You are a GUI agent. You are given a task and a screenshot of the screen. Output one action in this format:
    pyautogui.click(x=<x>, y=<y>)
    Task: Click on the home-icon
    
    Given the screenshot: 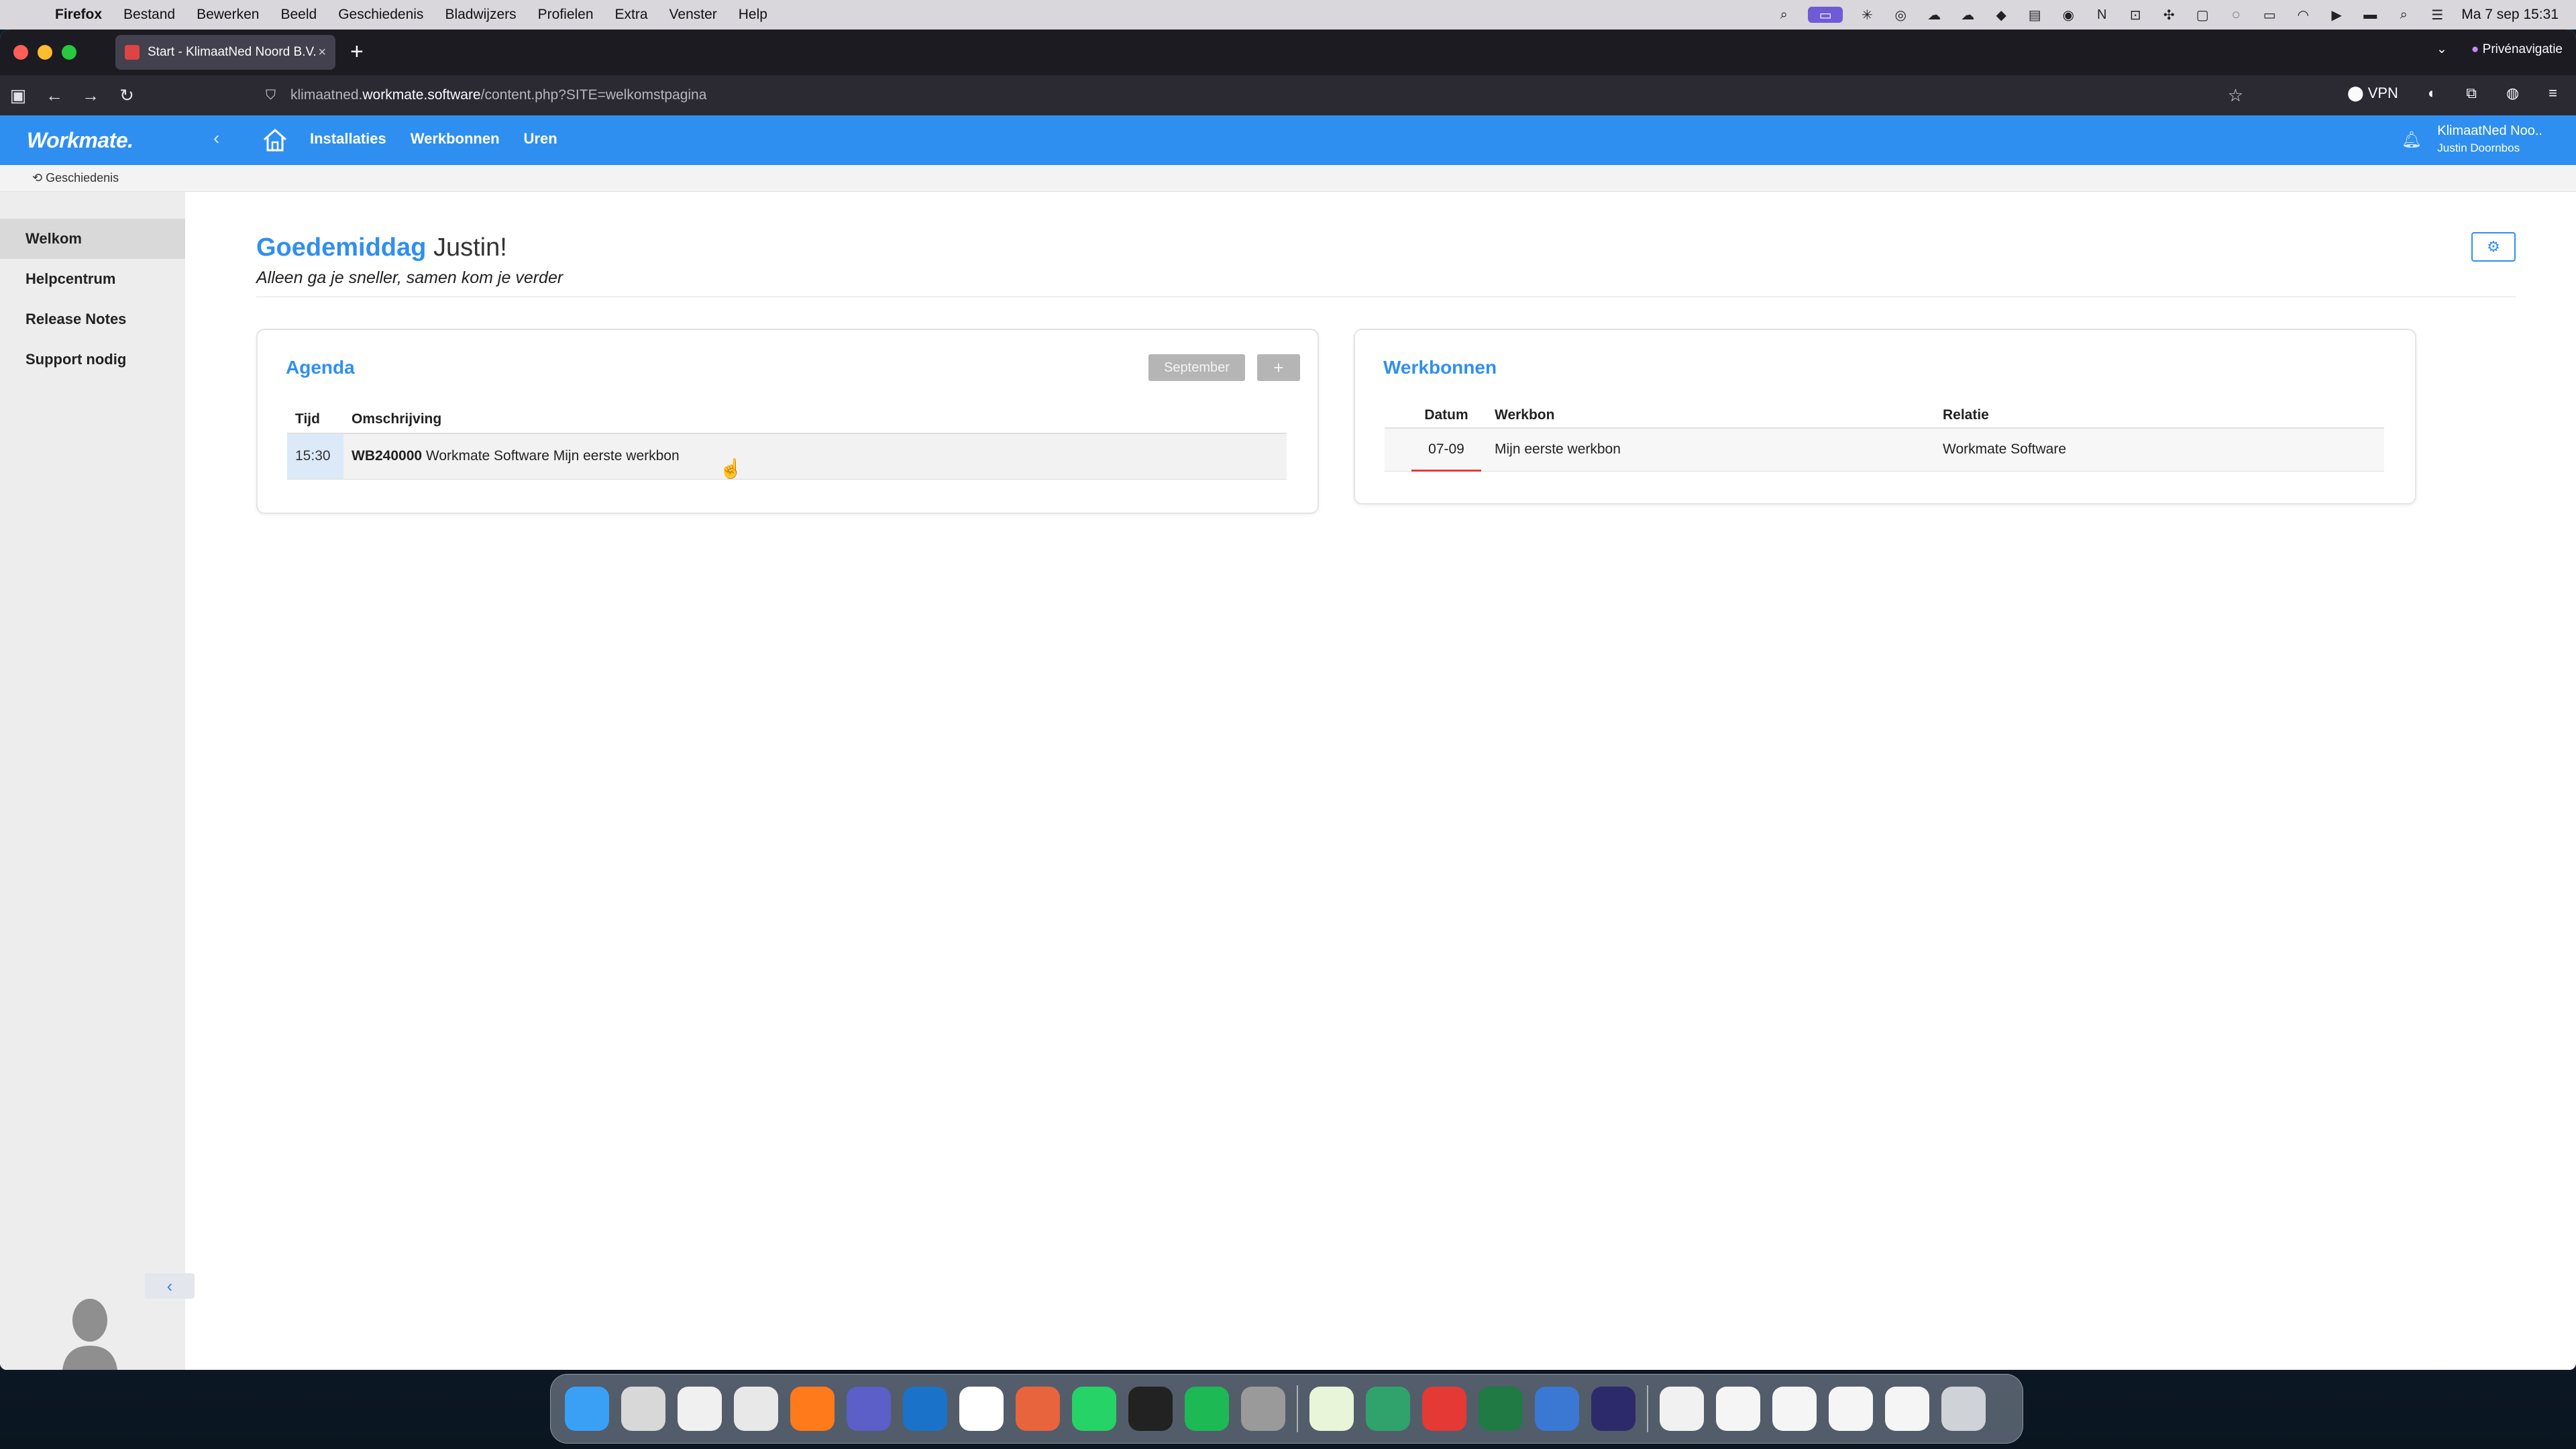 What is the action you would take?
    pyautogui.click(x=275, y=140)
    